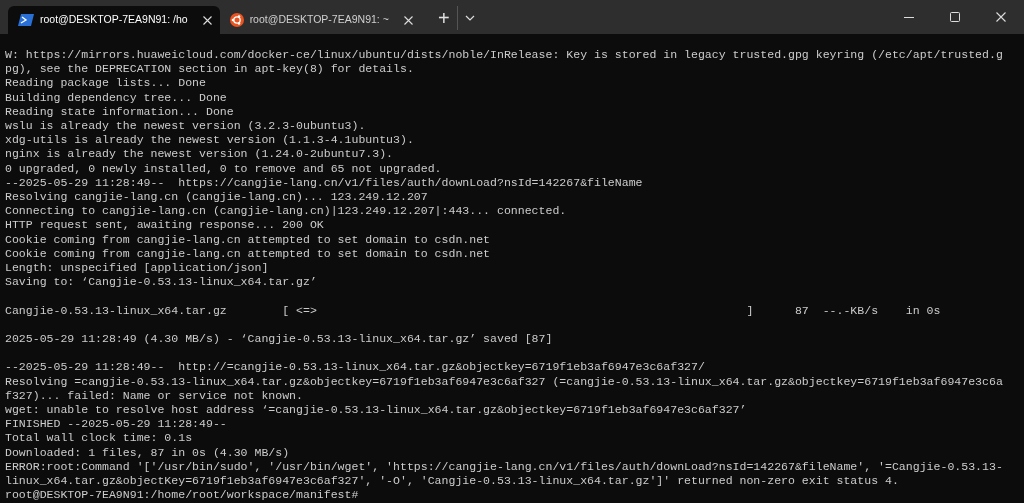  I want to click on terminal-line: wget: unable to resolve host address ‘=cangjie-0.53.13-linux_x64.tar.gz&objectkey=6719f1eb3af6947e3c6af327’, so click(376, 410).